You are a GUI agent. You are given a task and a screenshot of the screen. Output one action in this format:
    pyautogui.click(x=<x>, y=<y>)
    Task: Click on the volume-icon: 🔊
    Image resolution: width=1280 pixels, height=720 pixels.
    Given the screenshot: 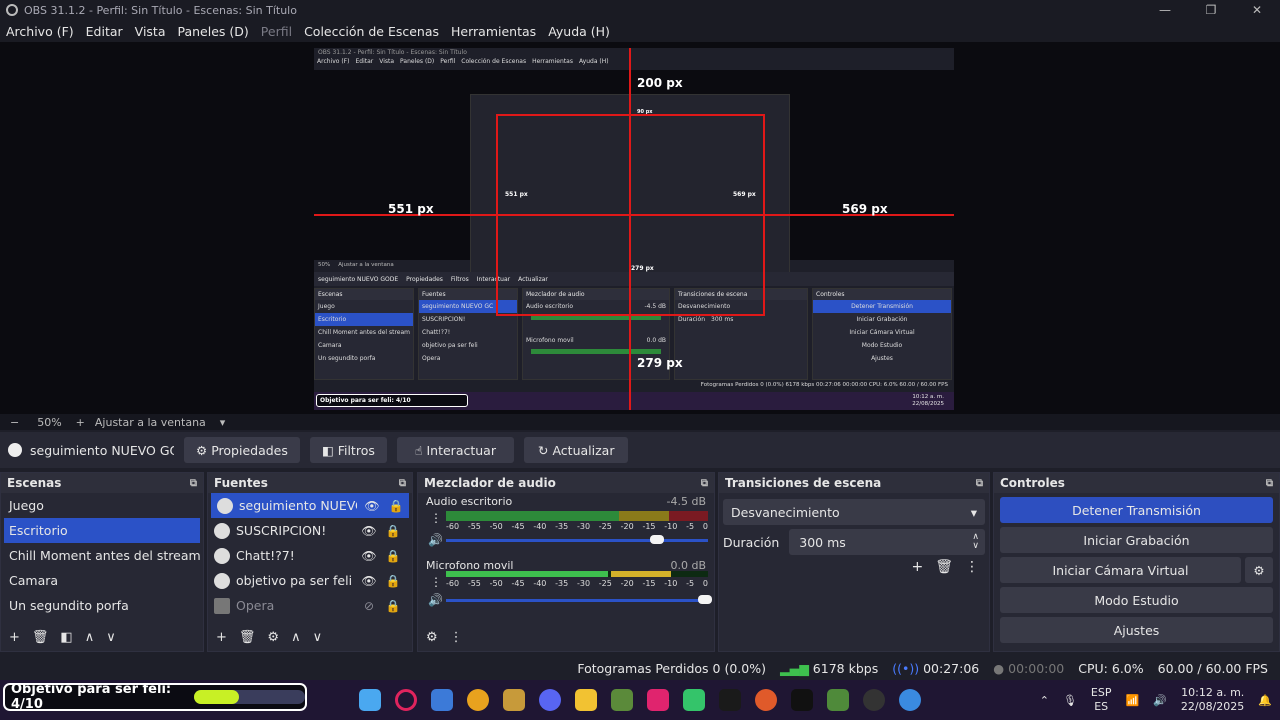 What is the action you would take?
    pyautogui.click(x=1160, y=700)
    